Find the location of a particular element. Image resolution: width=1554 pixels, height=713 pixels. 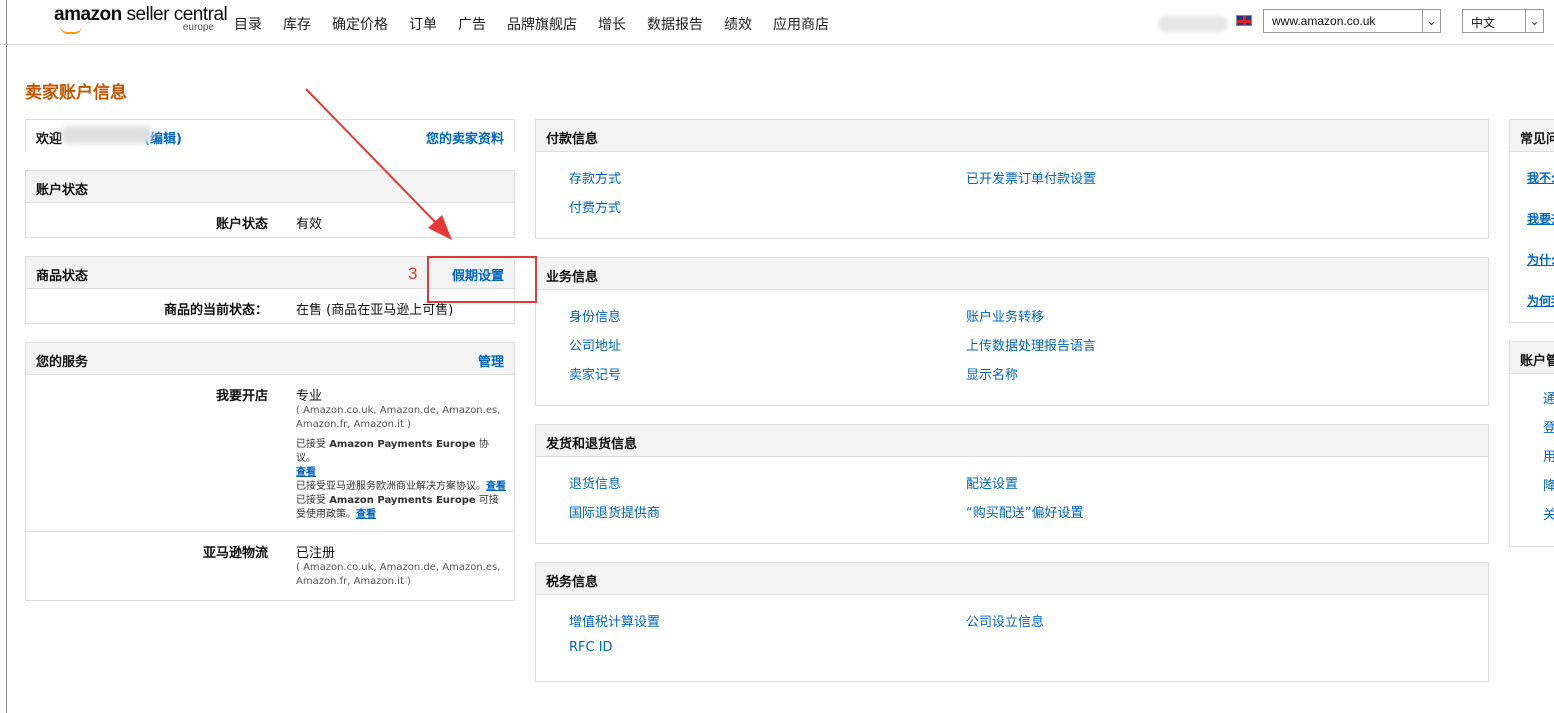

business-info-title: 业务信息 is located at coordinates (572, 277).